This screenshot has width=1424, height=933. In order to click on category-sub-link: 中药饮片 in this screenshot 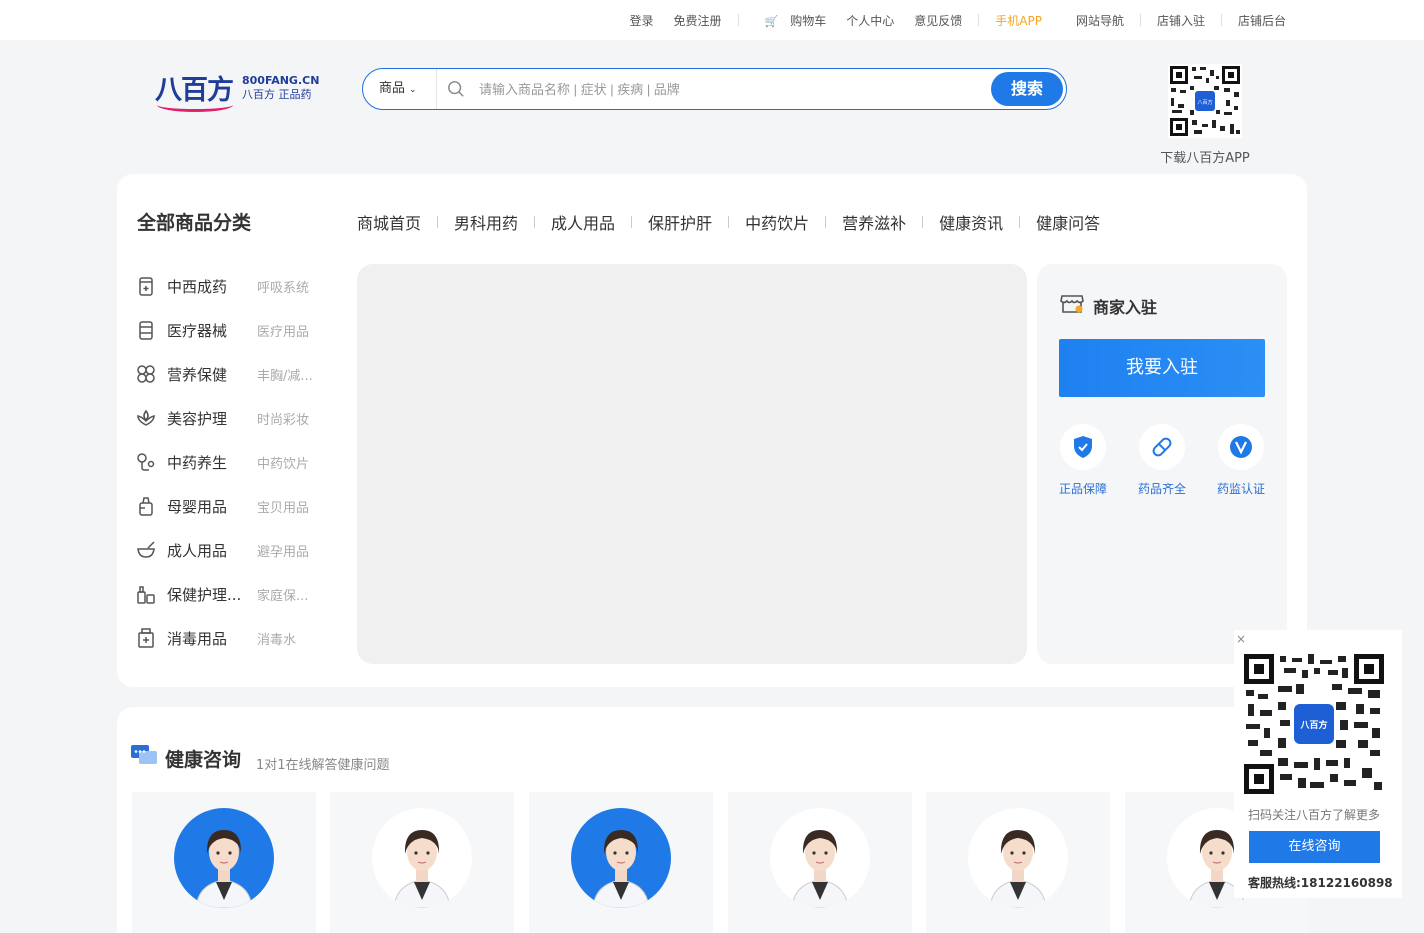, I will do `click(292, 462)`.